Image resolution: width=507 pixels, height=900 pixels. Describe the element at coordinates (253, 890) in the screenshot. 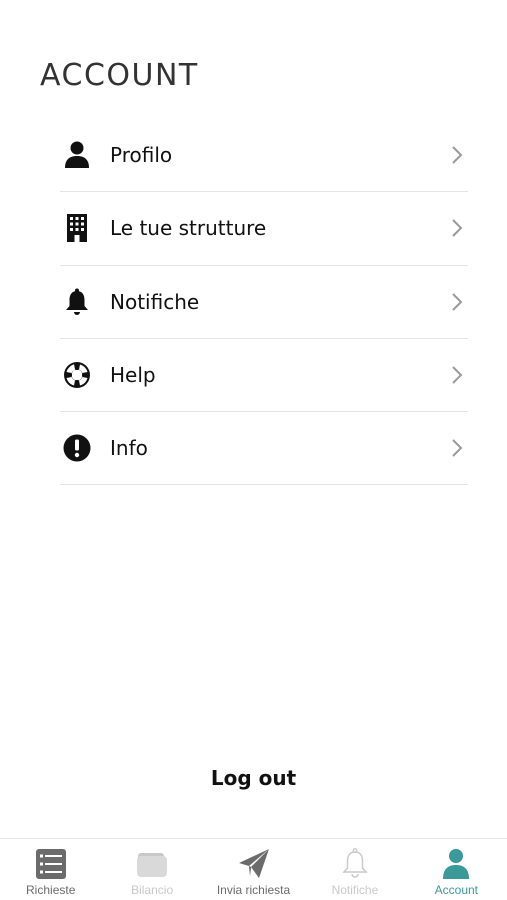

I see `tab-label: Invia richiesta` at that location.